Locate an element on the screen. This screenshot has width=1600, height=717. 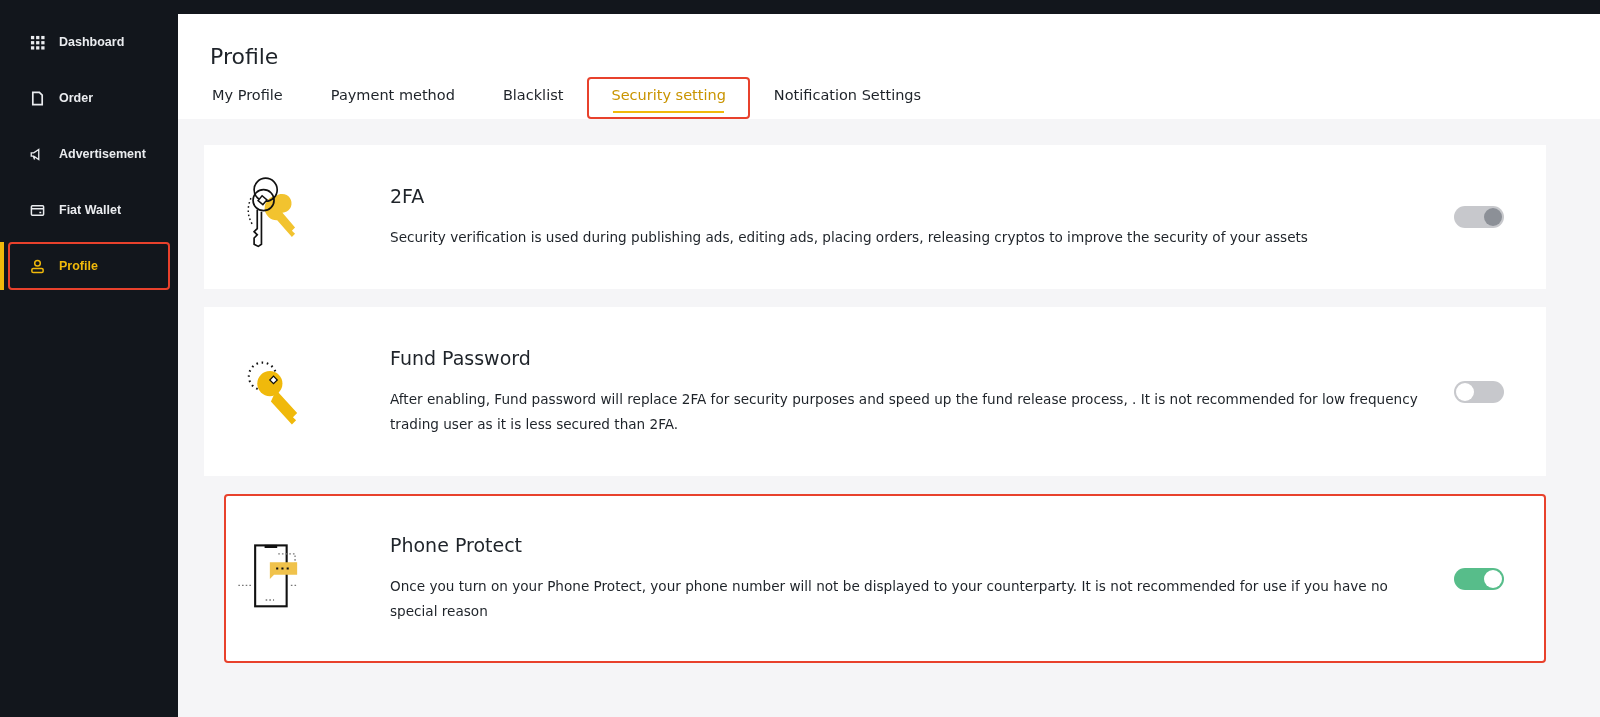
sidebar-item: Order is located at coordinates (89, 98).